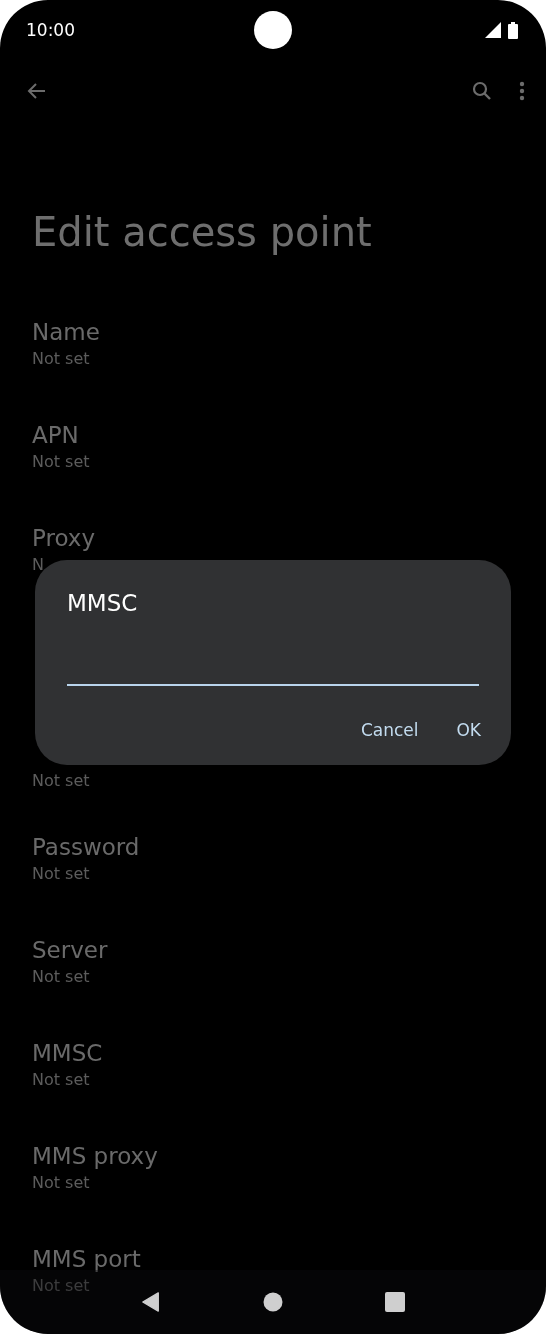 This screenshot has height=1334, width=546. What do you see at coordinates (67, 1053) in the screenshot?
I see `setting-title: MMSC` at bounding box center [67, 1053].